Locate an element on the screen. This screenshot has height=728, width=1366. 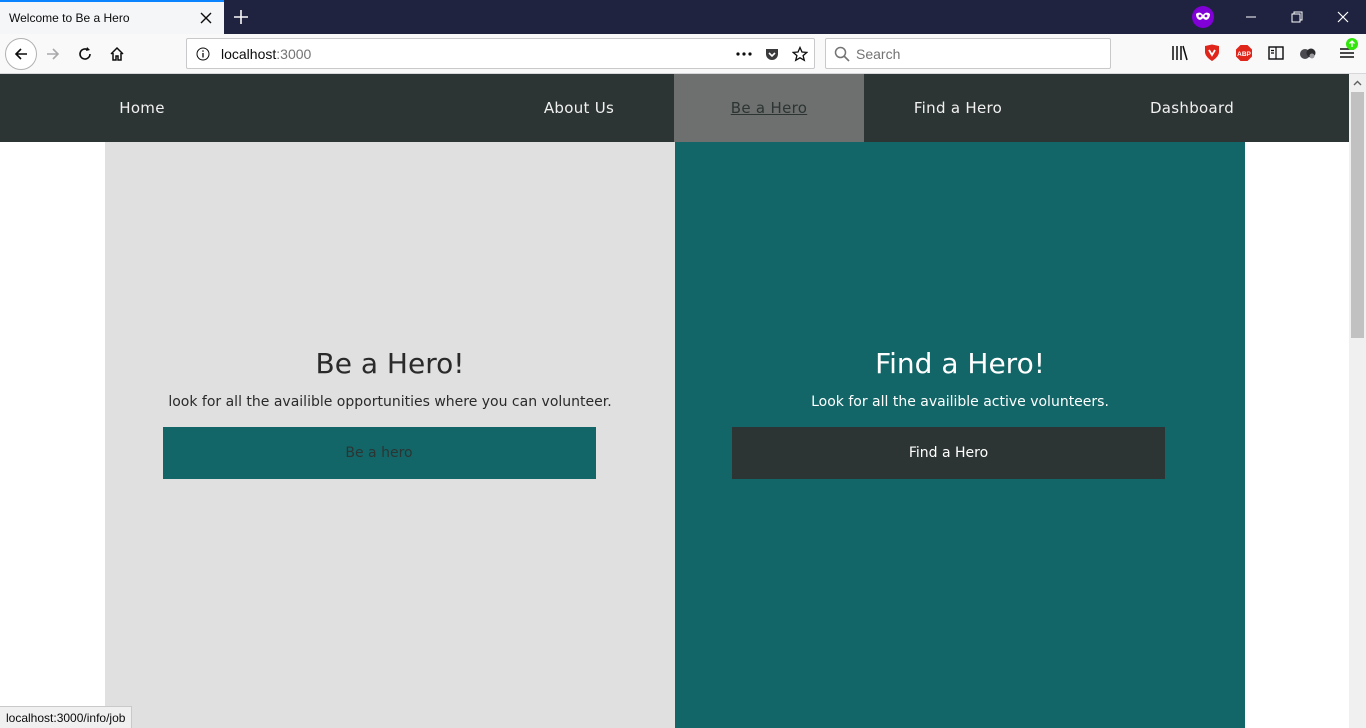
active-tab: Welcome to Be a Hero is located at coordinates (112, 17).